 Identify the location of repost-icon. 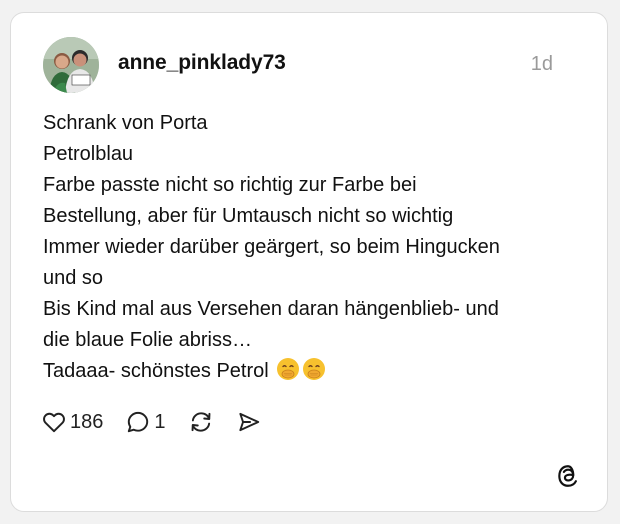
(200, 422).